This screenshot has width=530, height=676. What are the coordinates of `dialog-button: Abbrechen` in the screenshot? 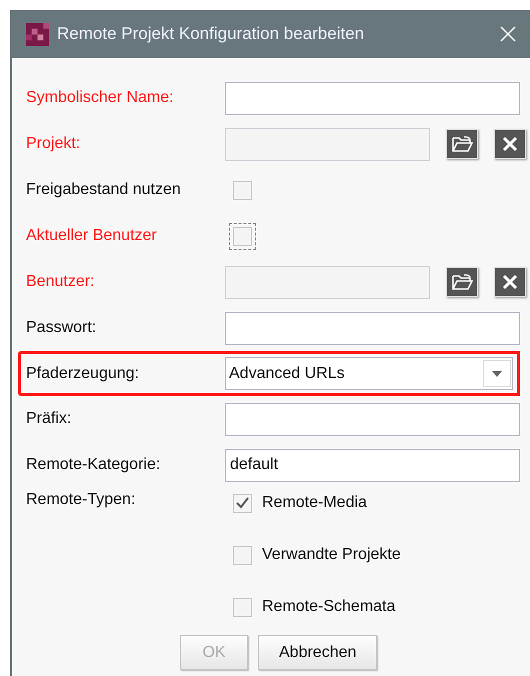 It's located at (318, 652).